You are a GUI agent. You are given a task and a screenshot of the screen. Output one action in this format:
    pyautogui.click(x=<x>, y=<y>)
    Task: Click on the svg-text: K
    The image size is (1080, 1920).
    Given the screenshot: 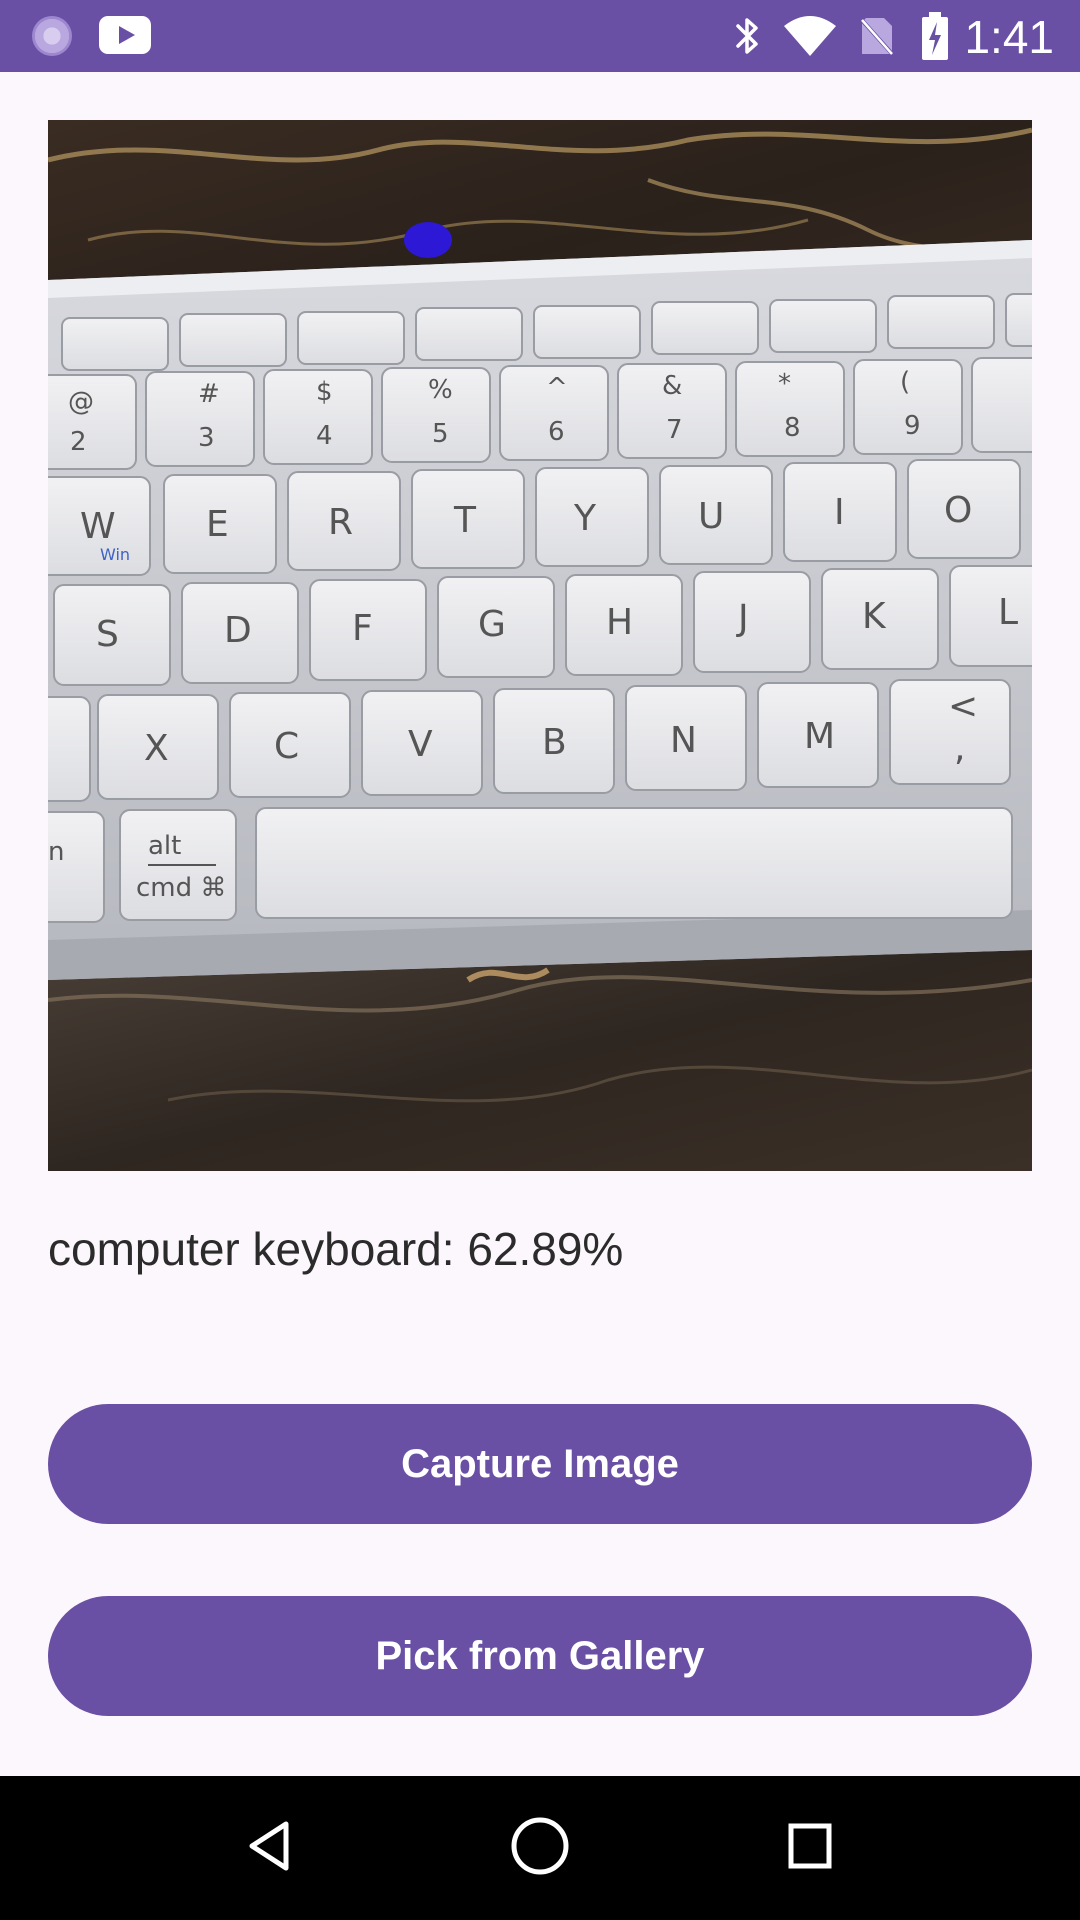 What is the action you would take?
    pyautogui.click(x=874, y=616)
    